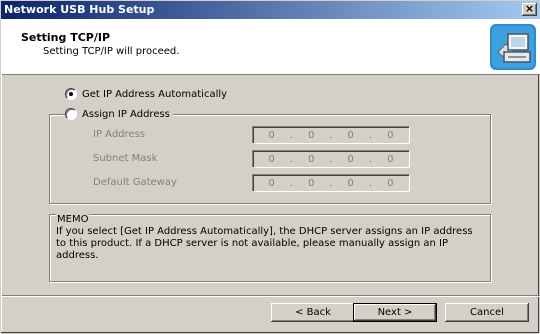 This screenshot has width=540, height=334. I want to click on computer-setup-icon, so click(513, 47).